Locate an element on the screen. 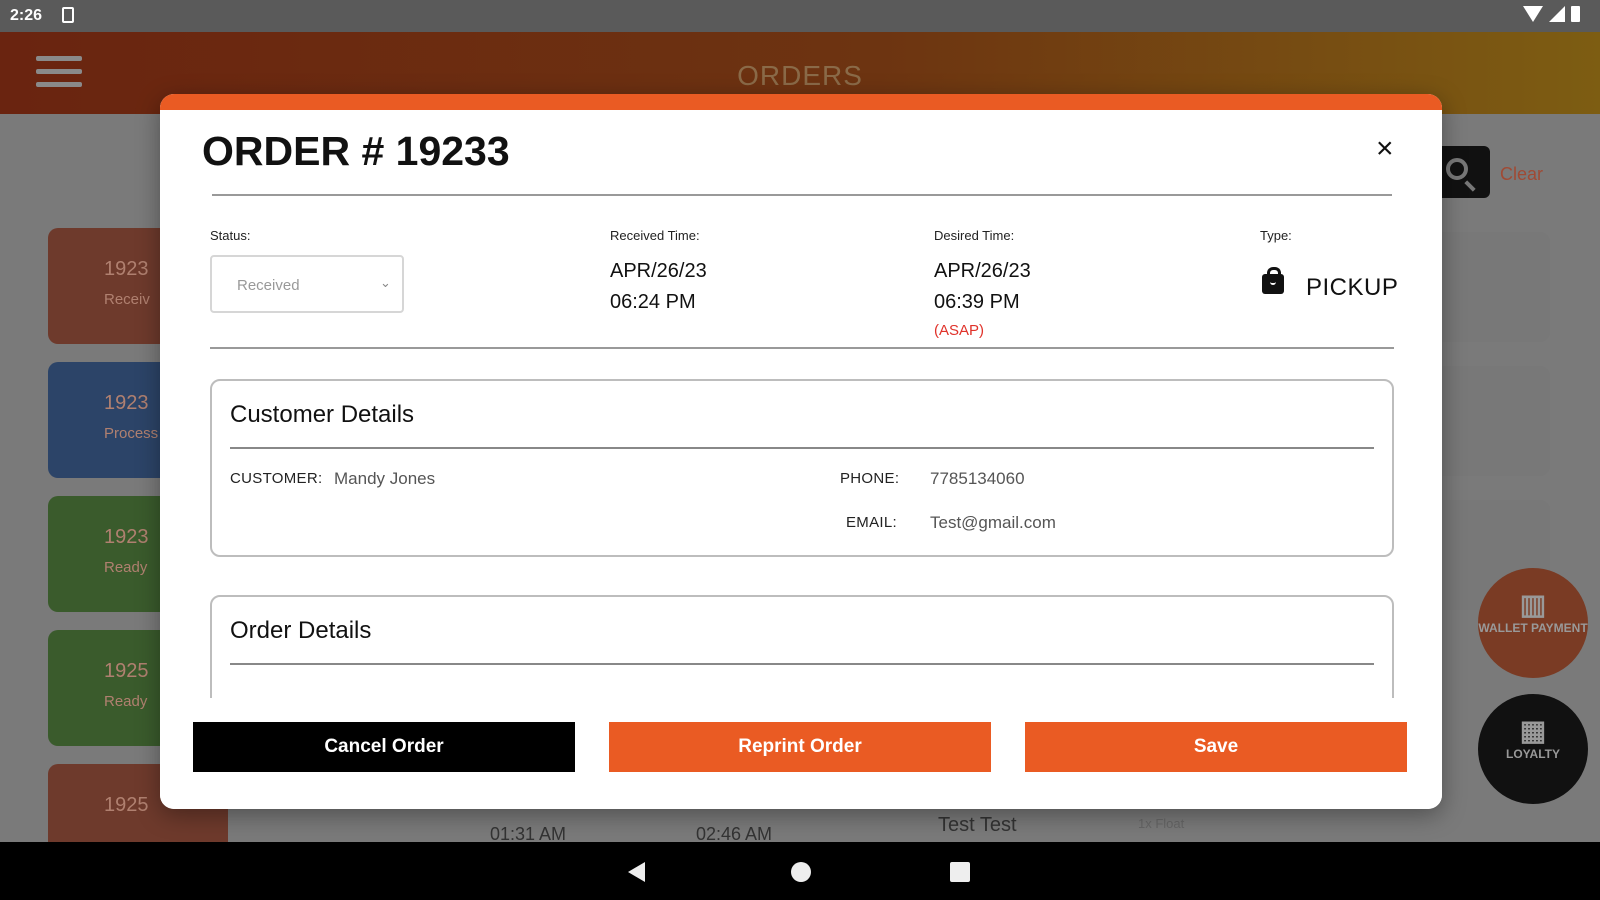  customer-name: Mandy Jones is located at coordinates (385, 478).